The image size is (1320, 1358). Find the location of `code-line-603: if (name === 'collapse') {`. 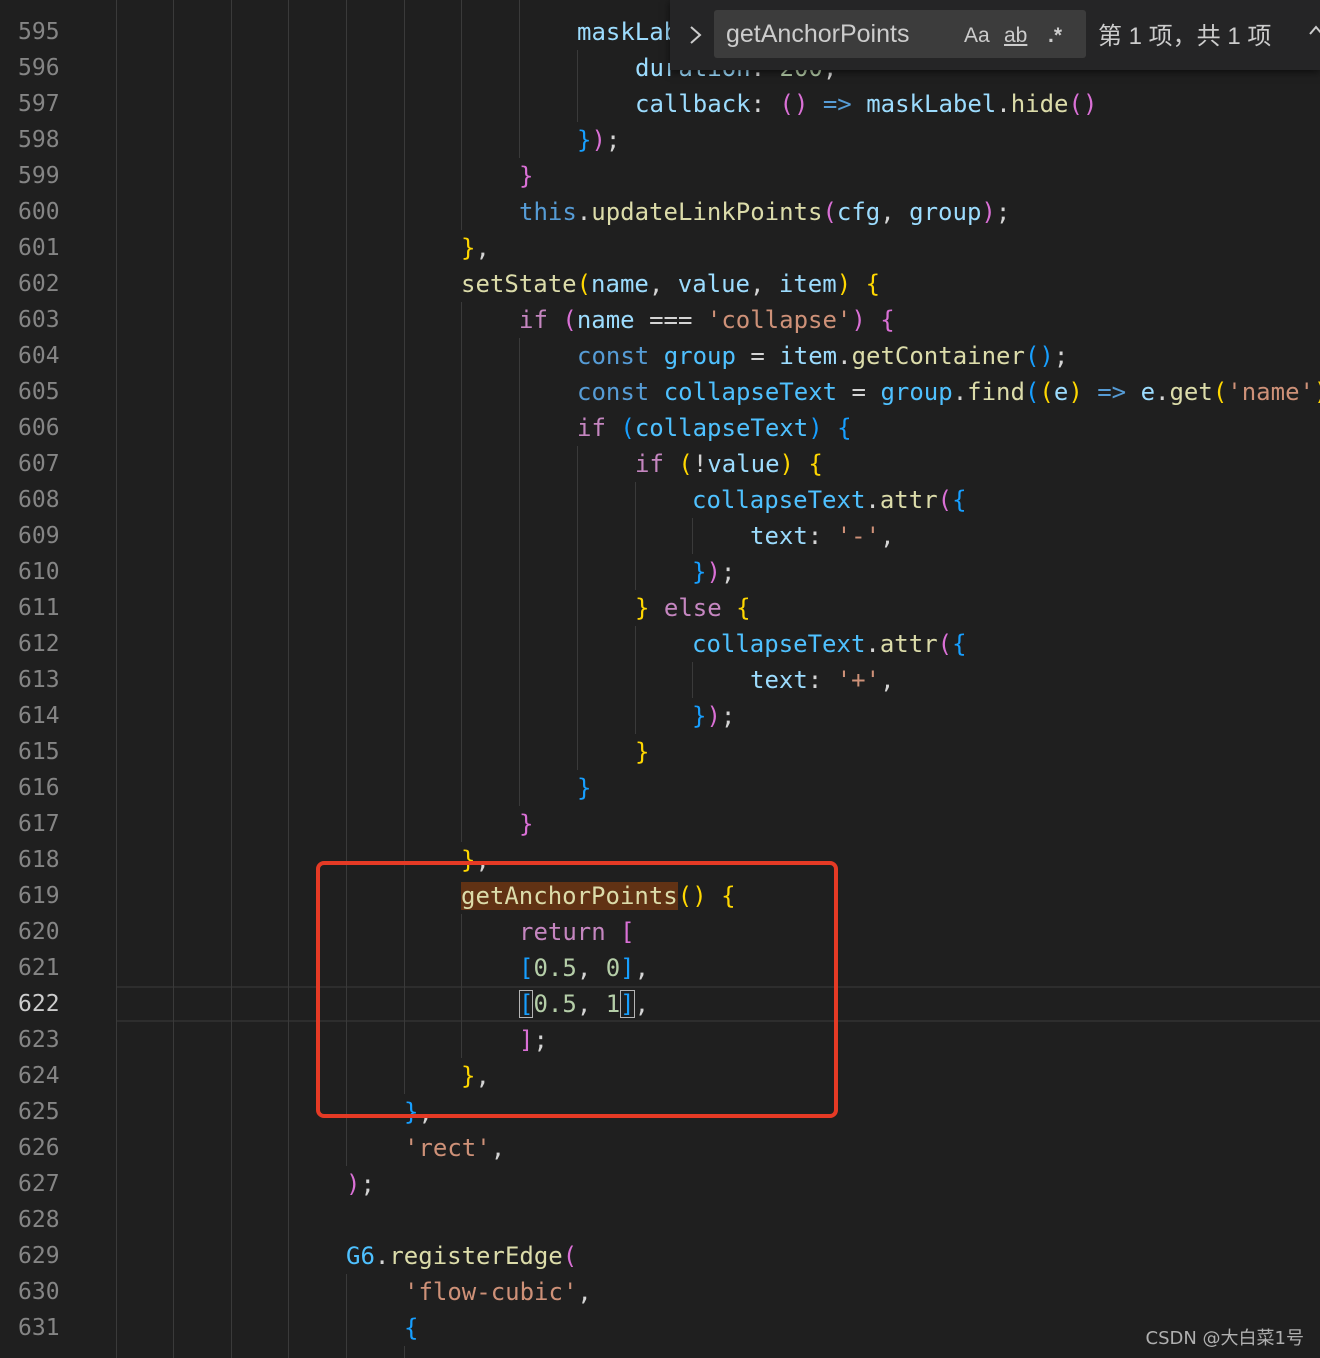

code-line-603: if (name === 'collapse') { is located at coordinates (707, 320).